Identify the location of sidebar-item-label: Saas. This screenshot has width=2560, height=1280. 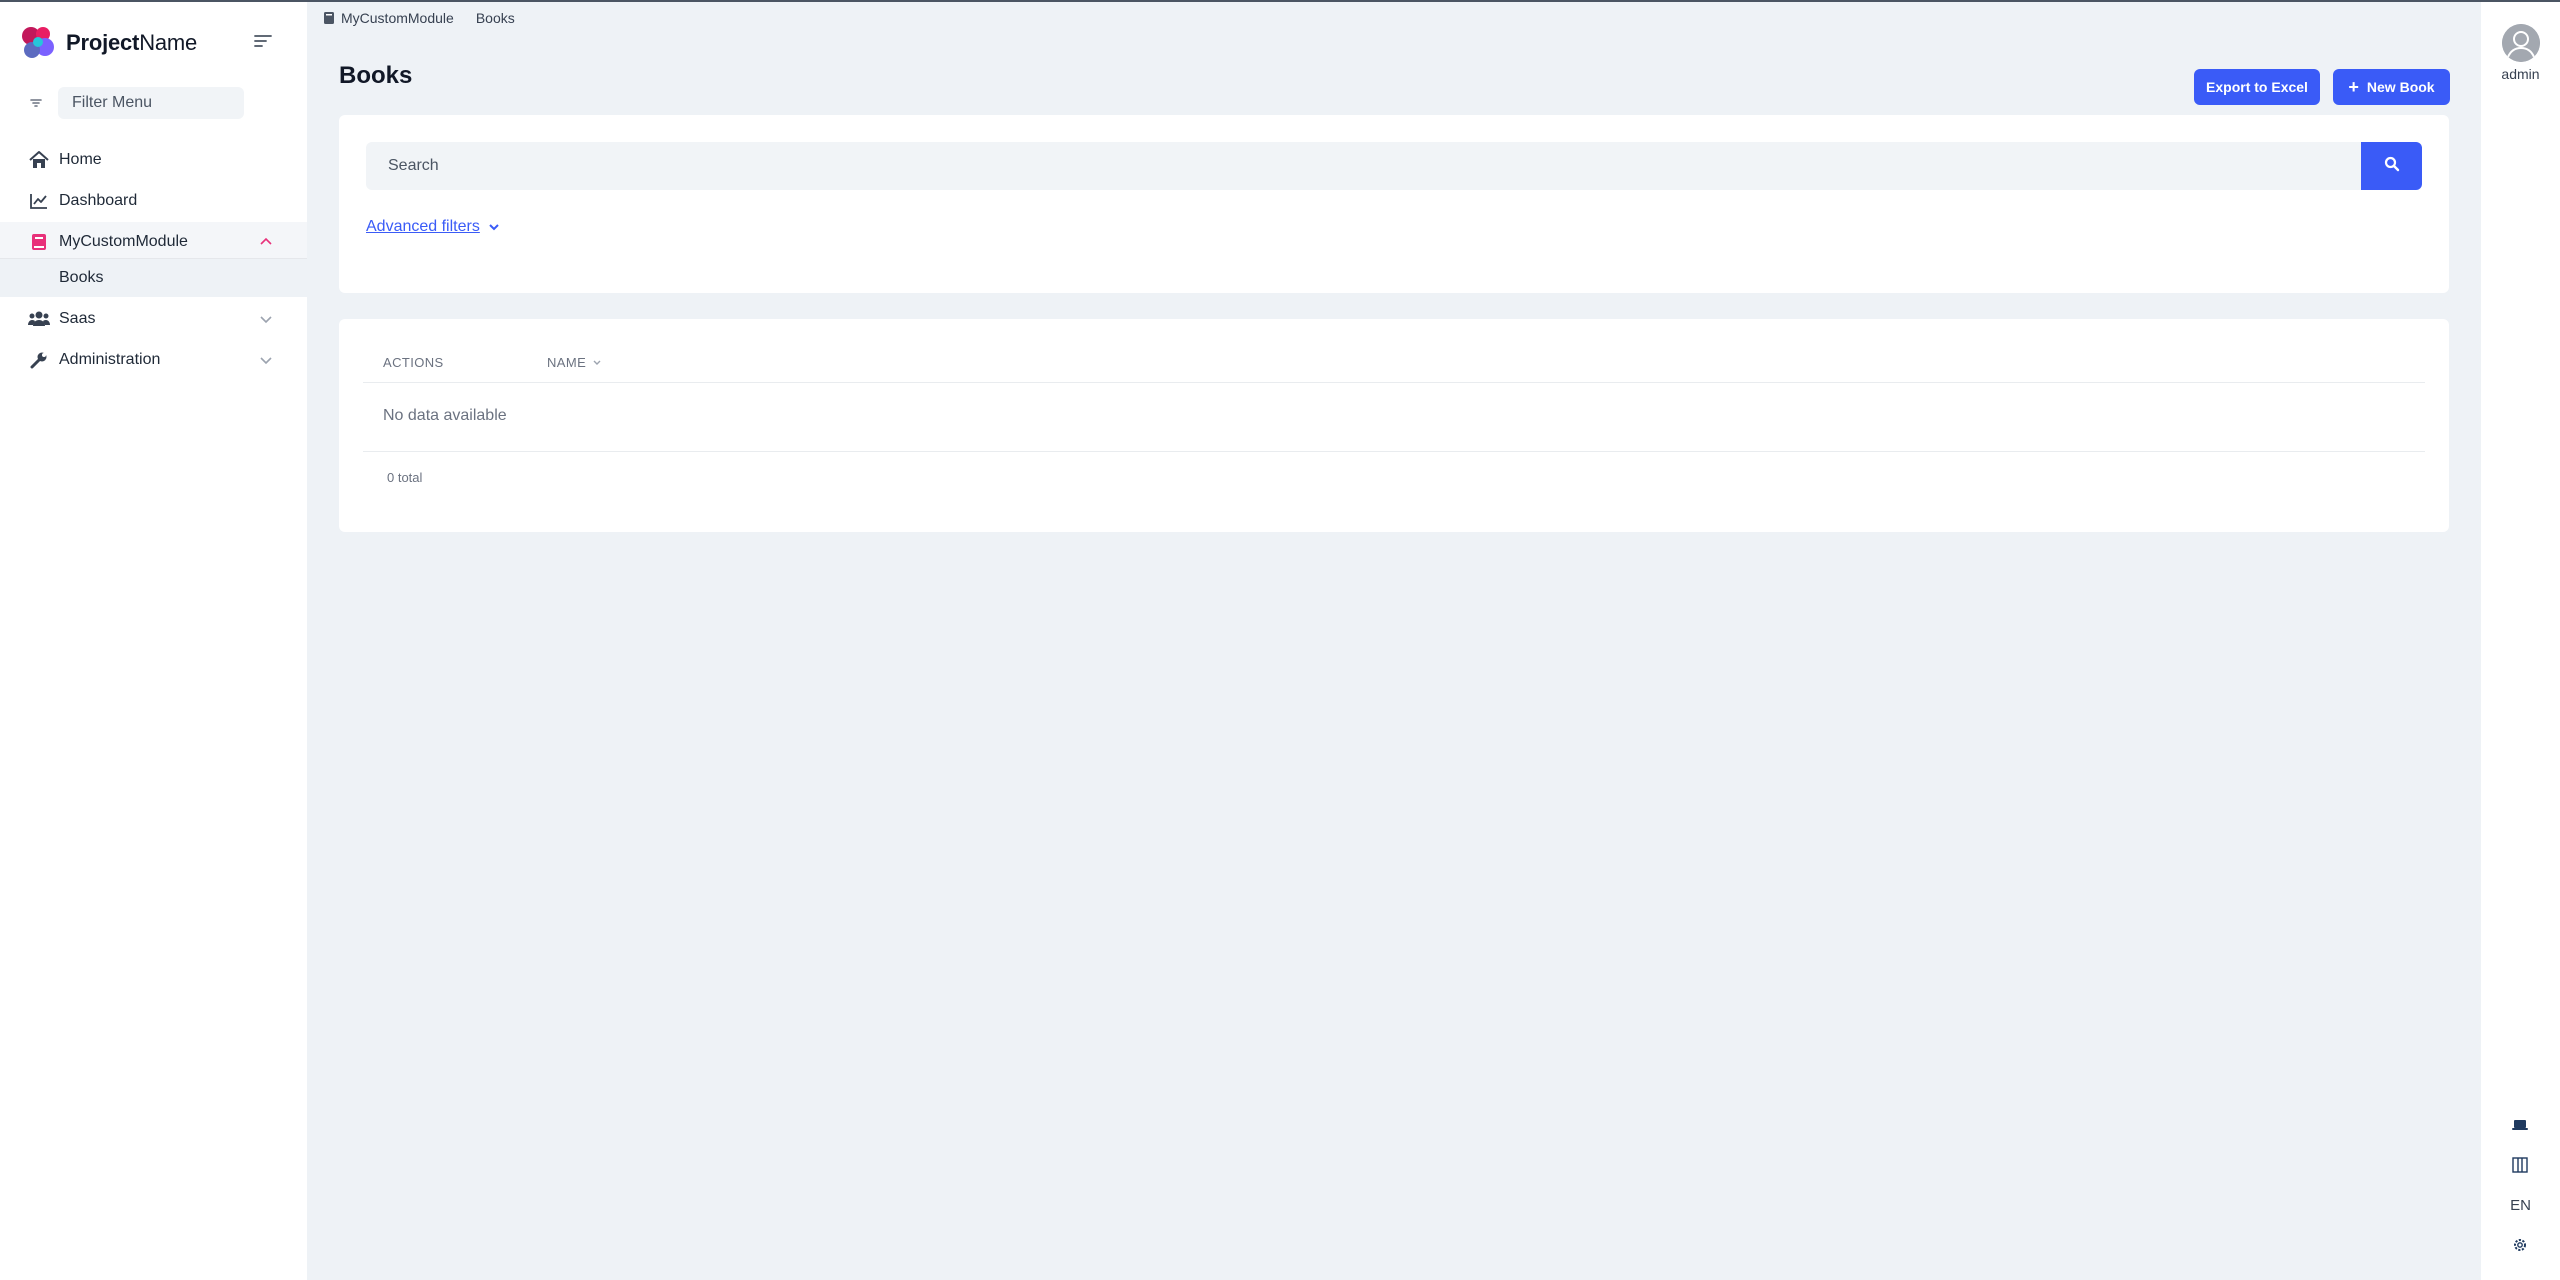
(77, 318).